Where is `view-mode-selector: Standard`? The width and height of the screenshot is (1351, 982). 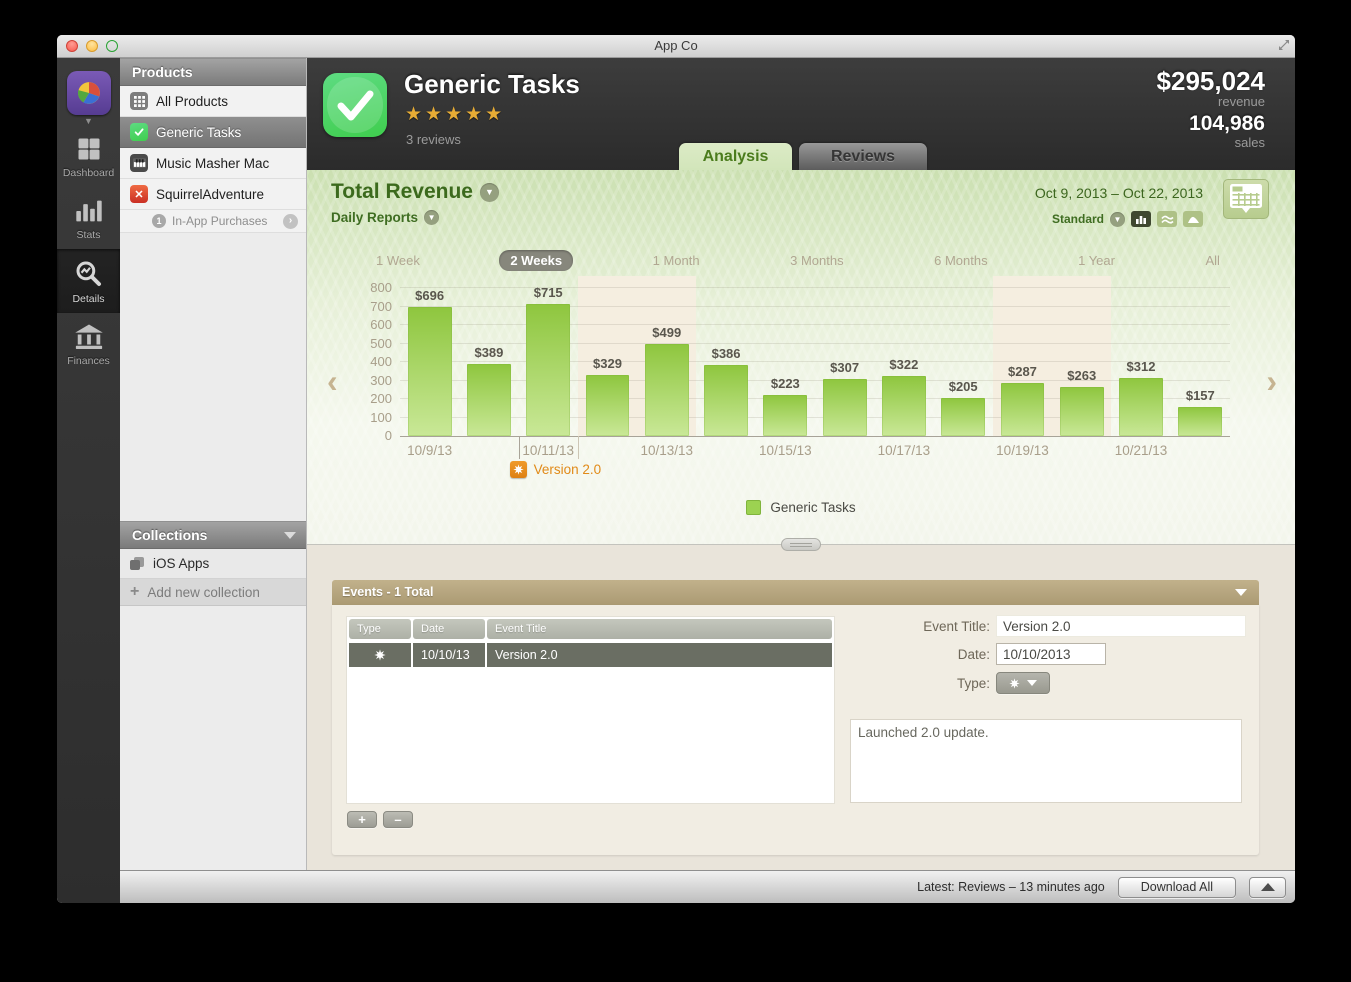
view-mode-selector: Standard is located at coordinates (1078, 219).